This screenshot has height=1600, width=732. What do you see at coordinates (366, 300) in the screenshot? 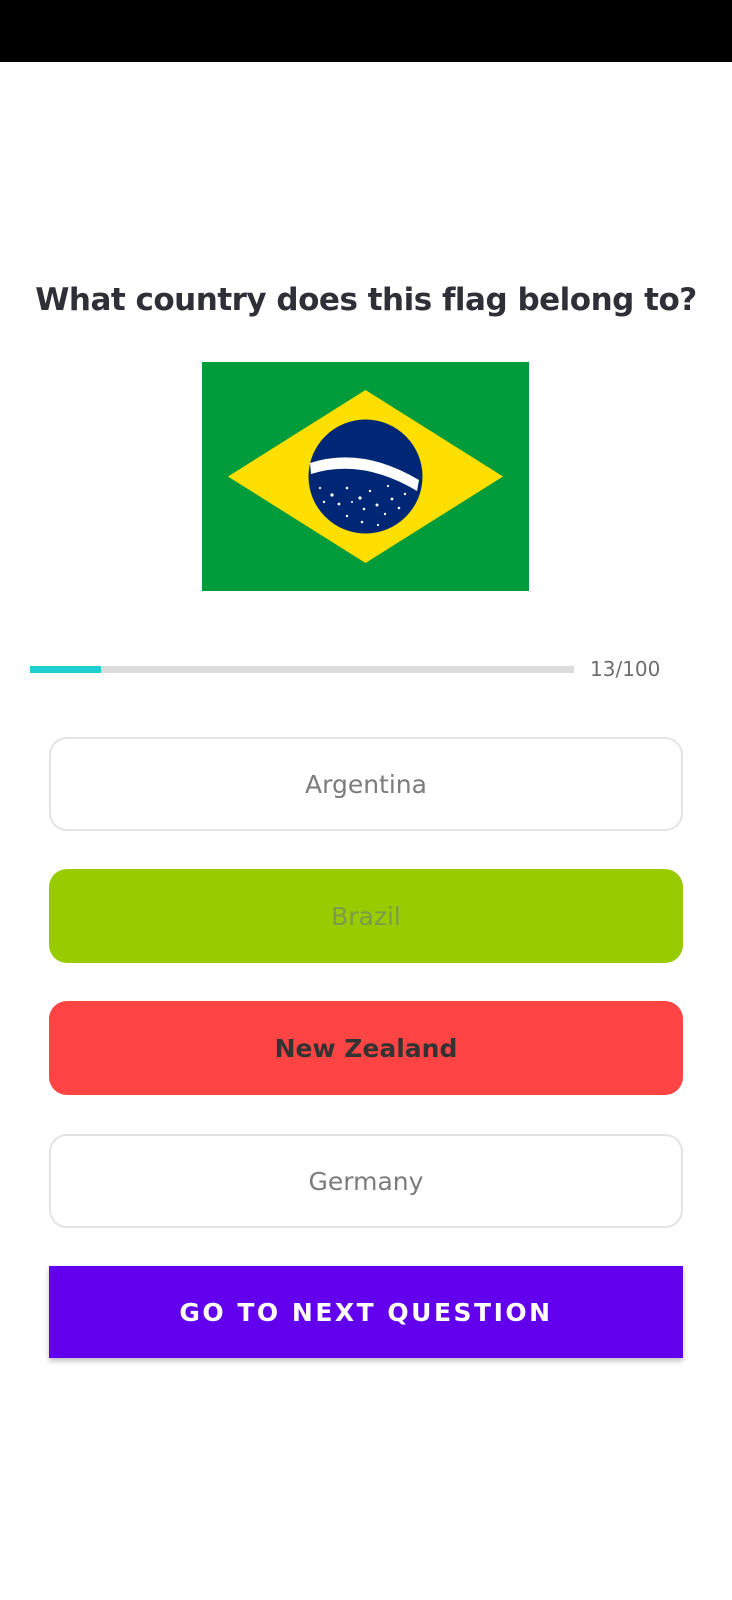
I see `question-text: What country does this flag belong to?` at bounding box center [366, 300].